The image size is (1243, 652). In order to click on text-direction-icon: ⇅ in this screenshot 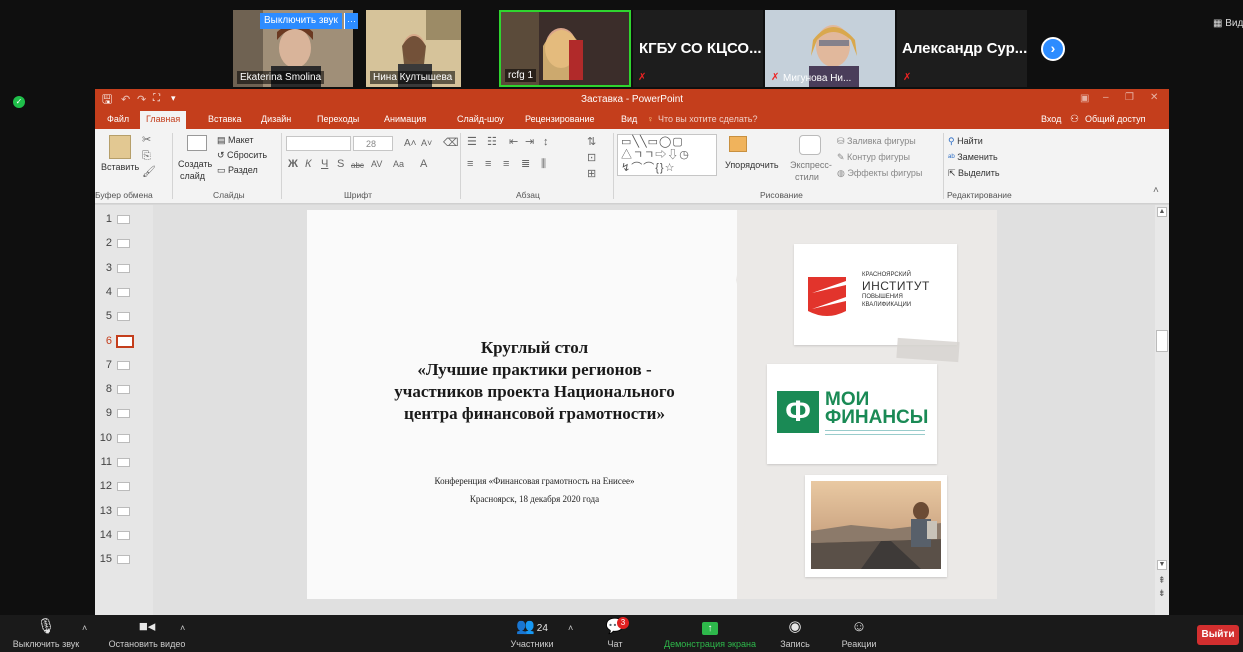, I will do `click(591, 142)`.